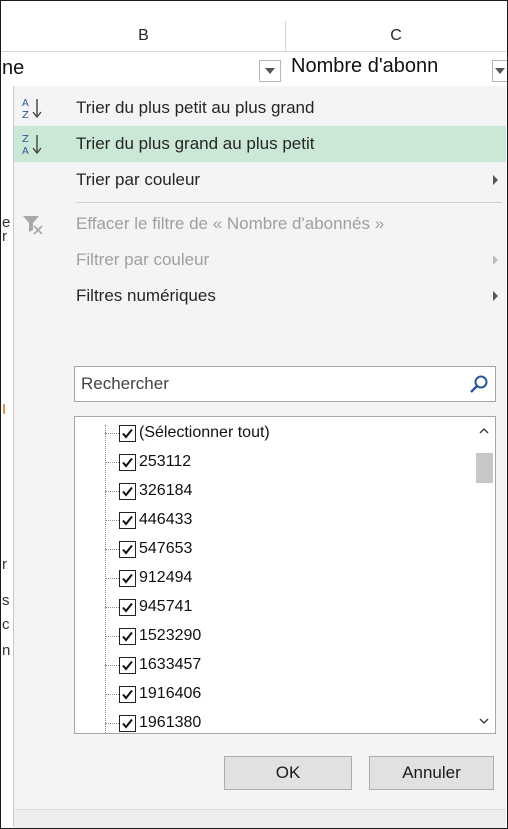 This screenshot has height=829, width=508. I want to click on list-item-label: 253112, so click(165, 461).